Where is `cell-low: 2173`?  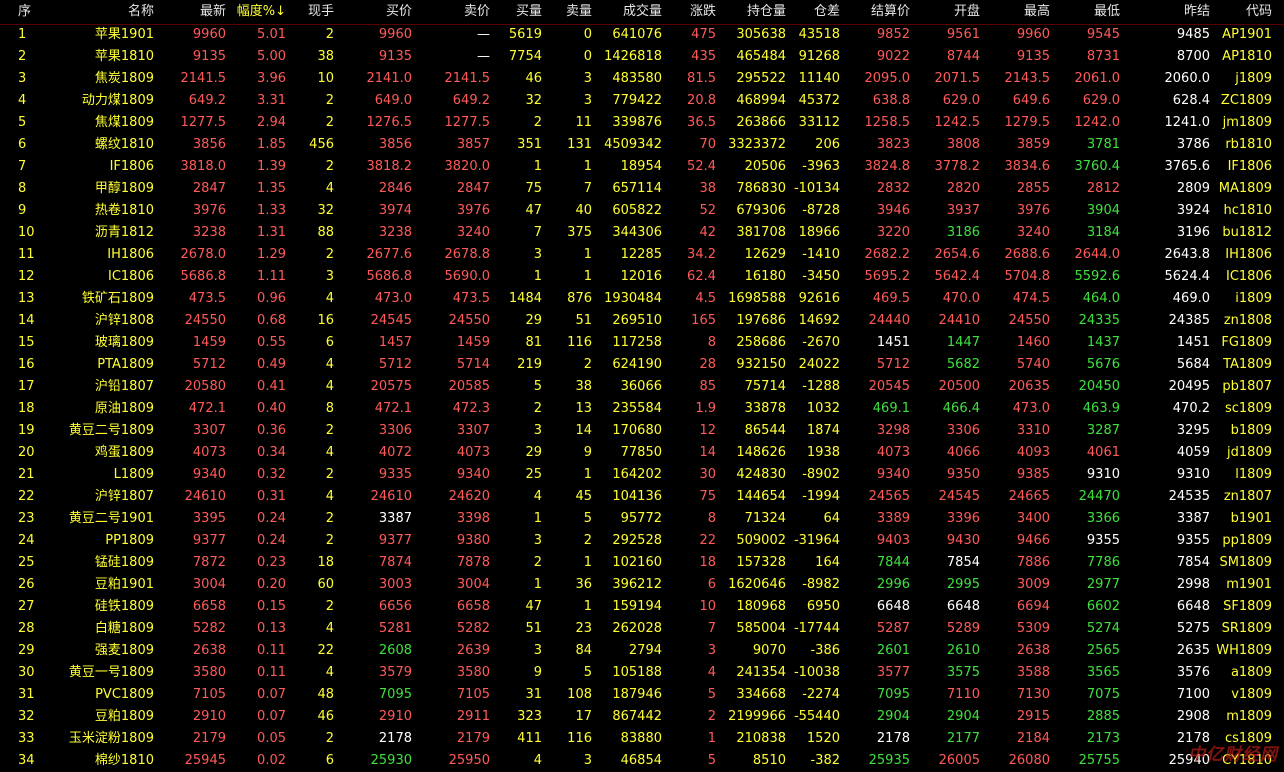 cell-low: 2173 is located at coordinates (1087, 739).